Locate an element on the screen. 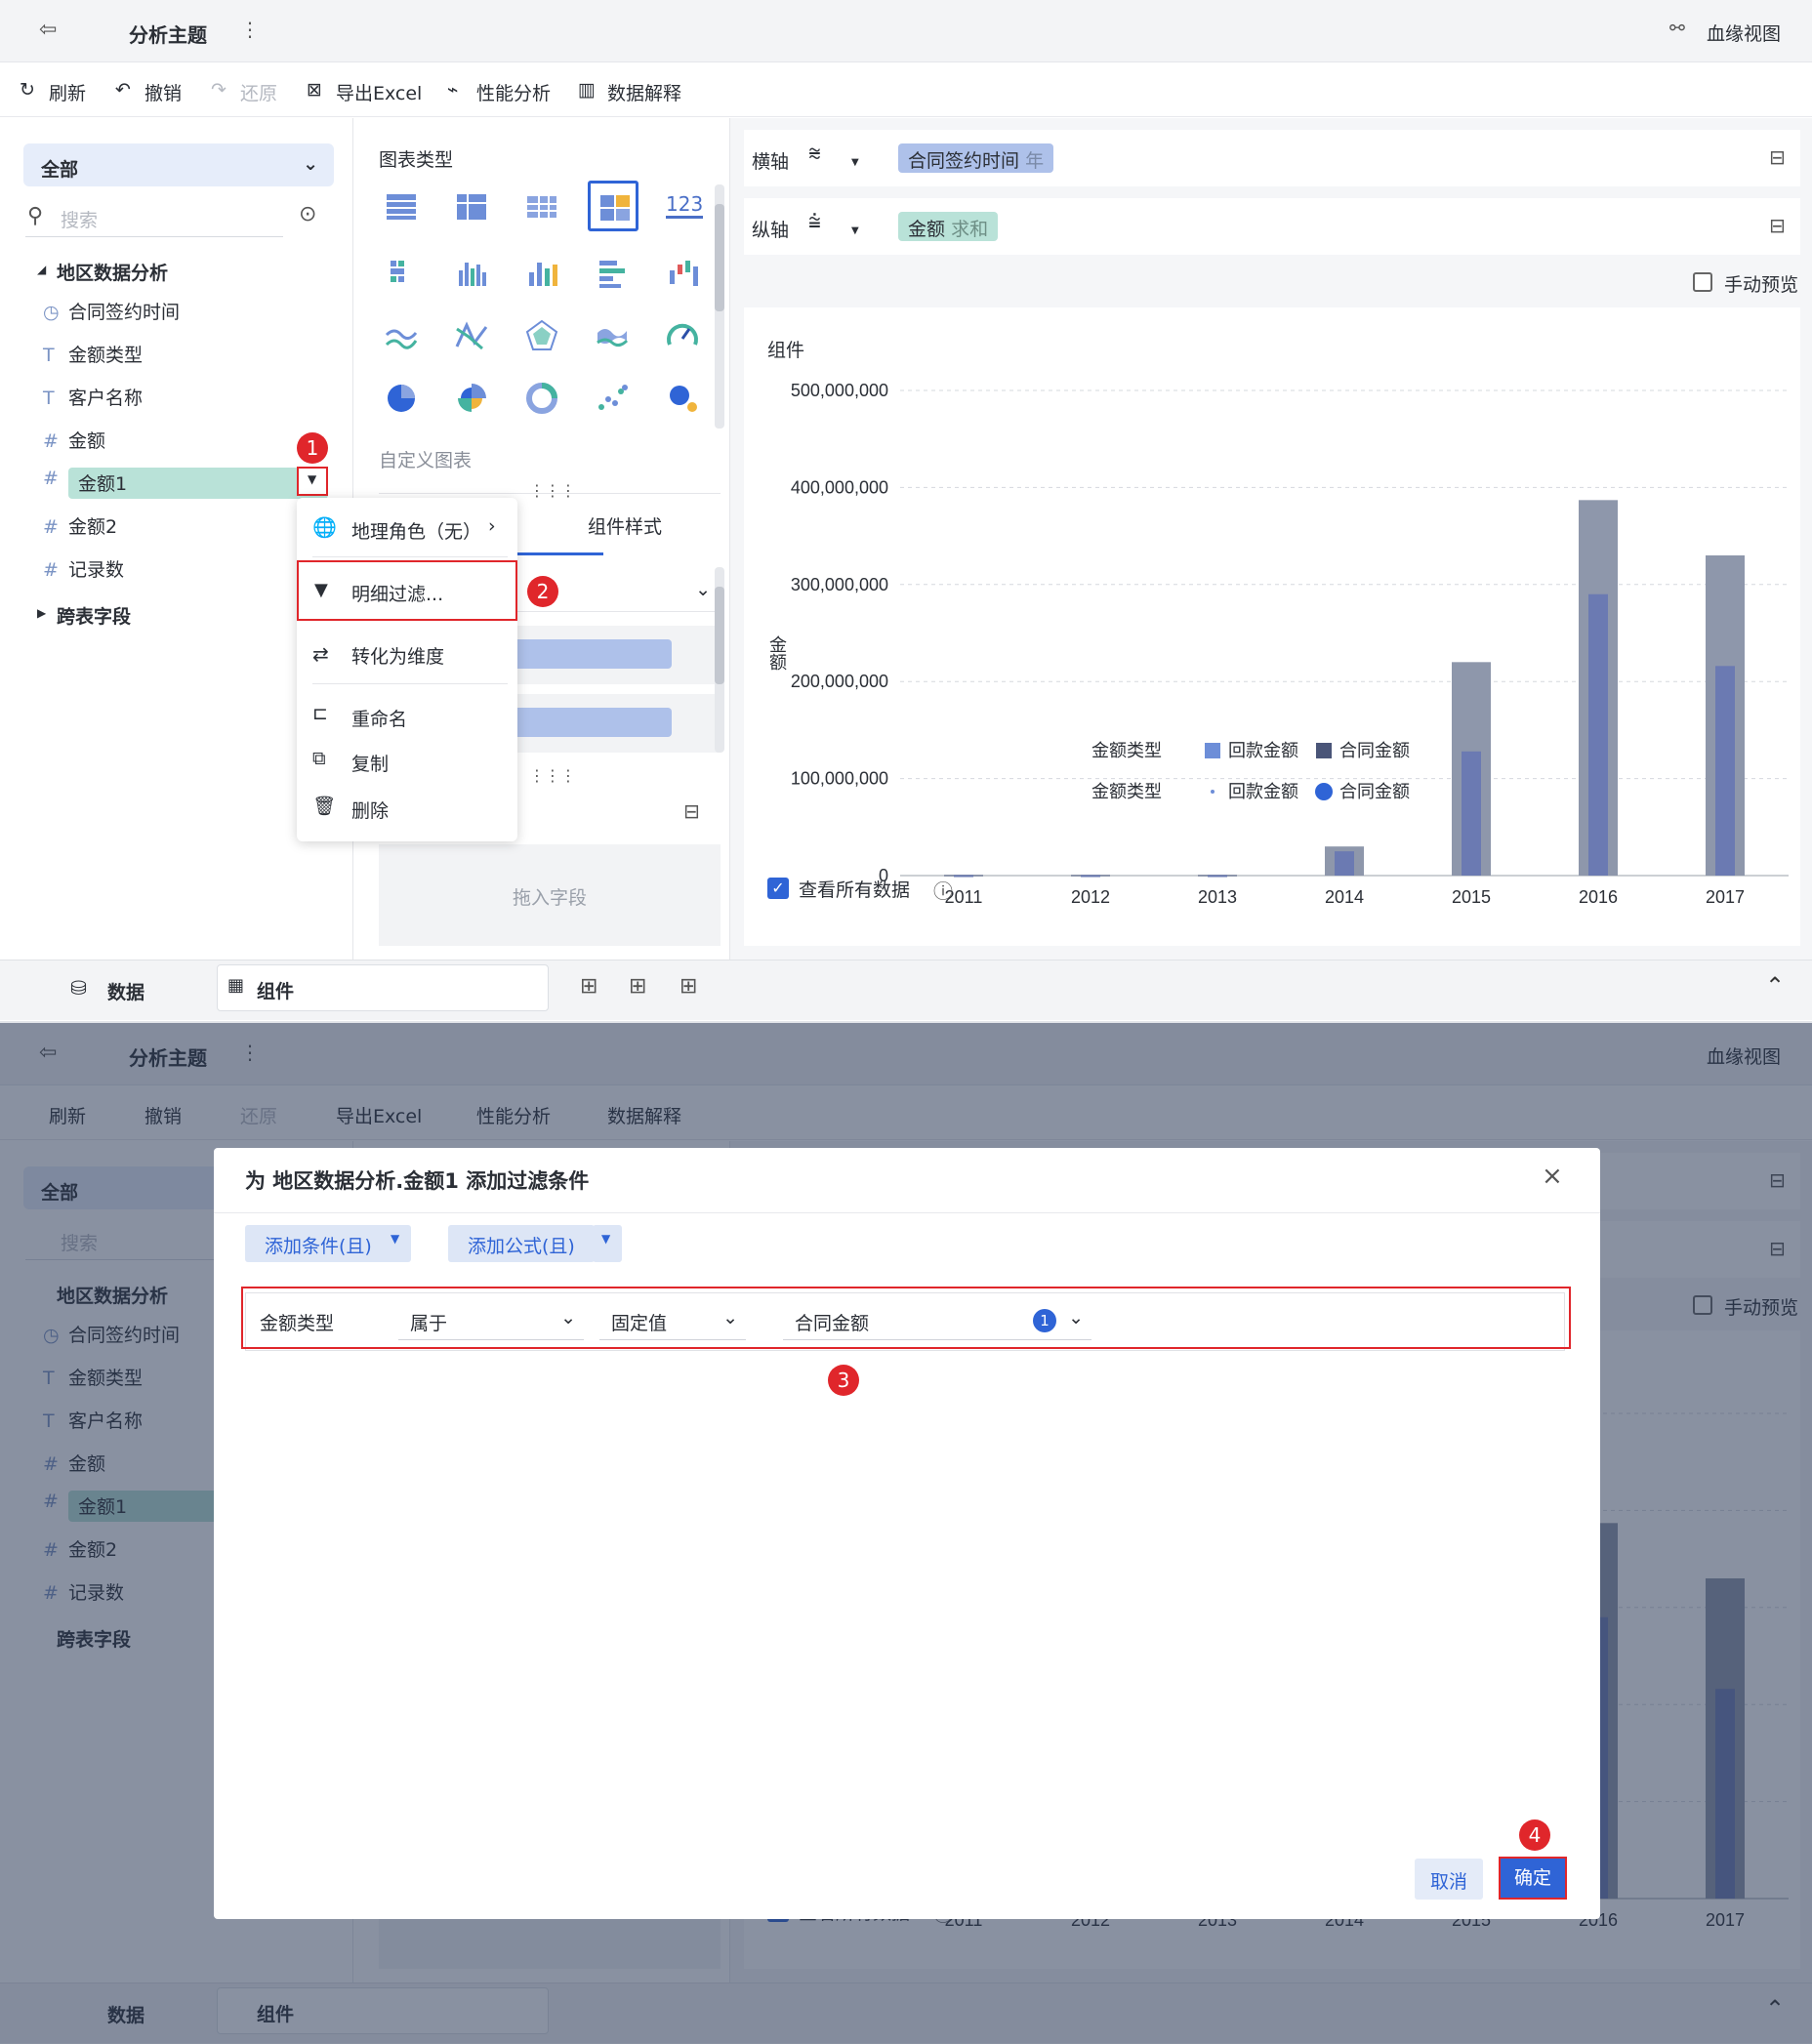  menu-item-convert-dimension: 转化为维度 is located at coordinates (397, 655).